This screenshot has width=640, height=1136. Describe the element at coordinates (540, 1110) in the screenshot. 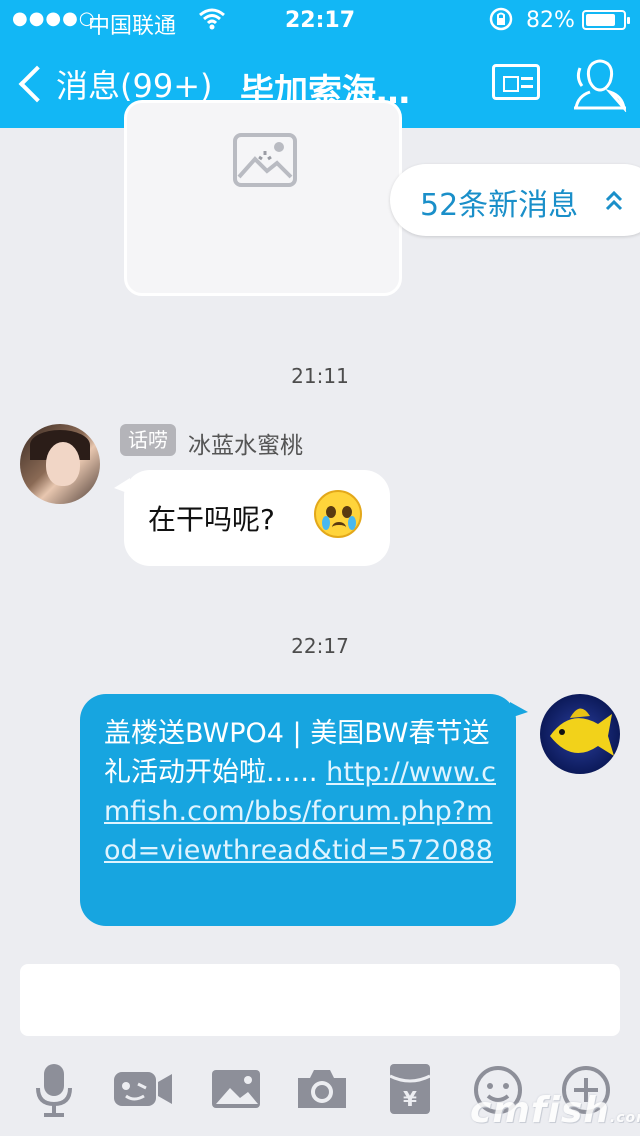

I see `watermark-text: cmfish` at that location.